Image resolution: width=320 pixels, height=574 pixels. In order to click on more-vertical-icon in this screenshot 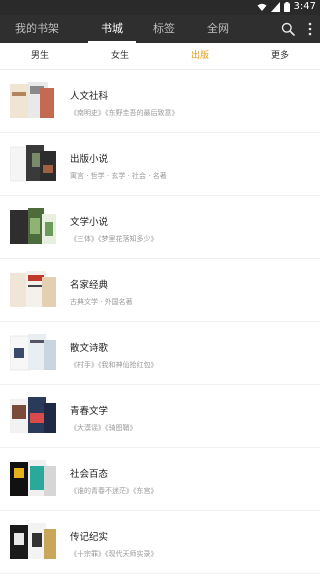, I will do `click(310, 29)`.